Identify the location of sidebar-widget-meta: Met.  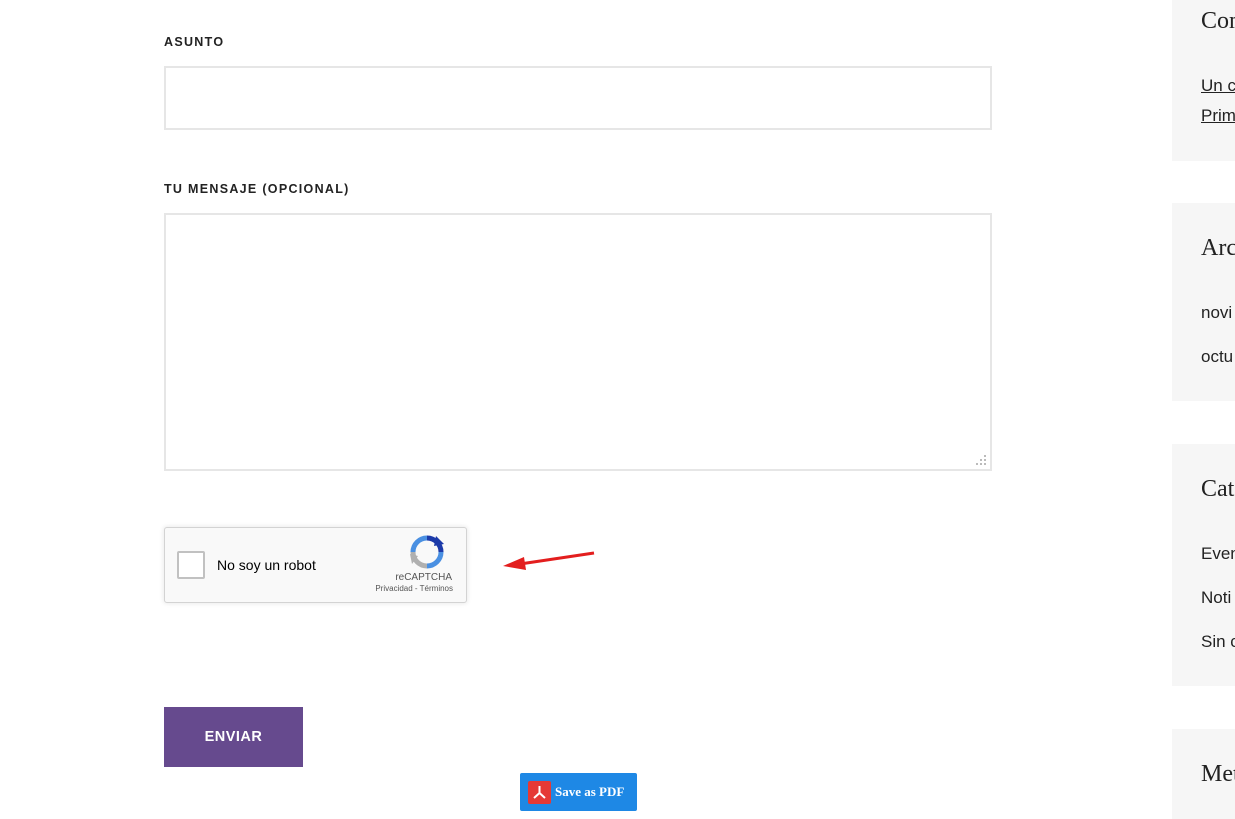
(1203, 774).